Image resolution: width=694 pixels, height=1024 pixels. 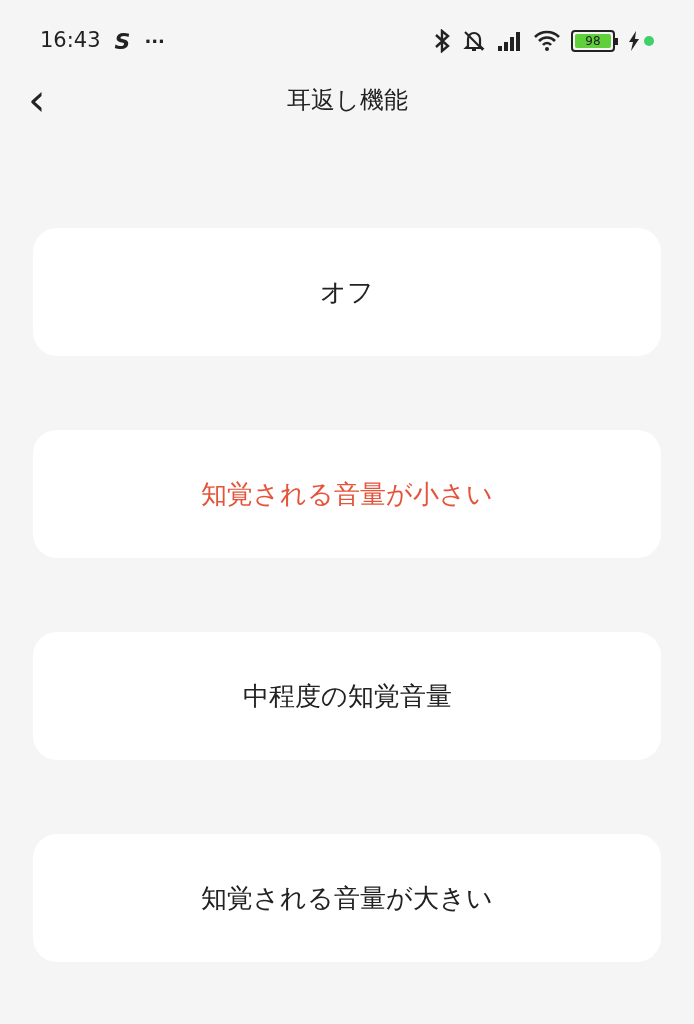 I want to click on back-button: ‹, so click(x=37, y=100).